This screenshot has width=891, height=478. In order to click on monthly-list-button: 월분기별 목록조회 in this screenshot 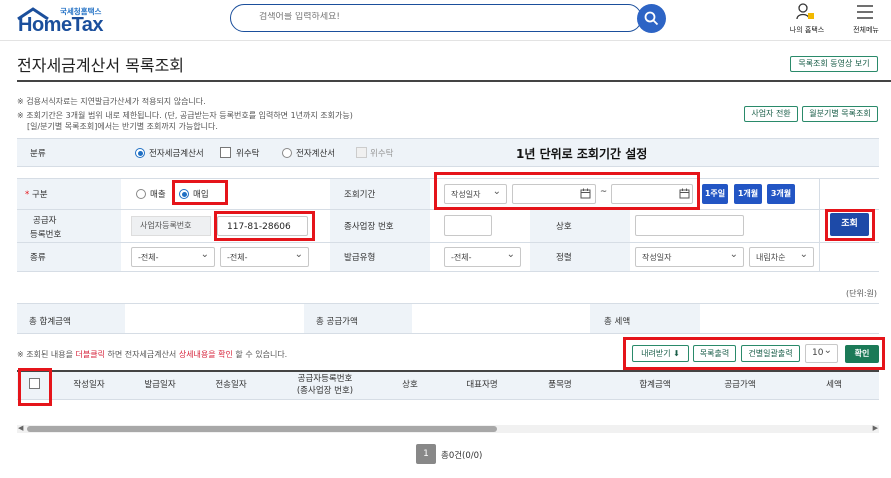, I will do `click(840, 114)`.